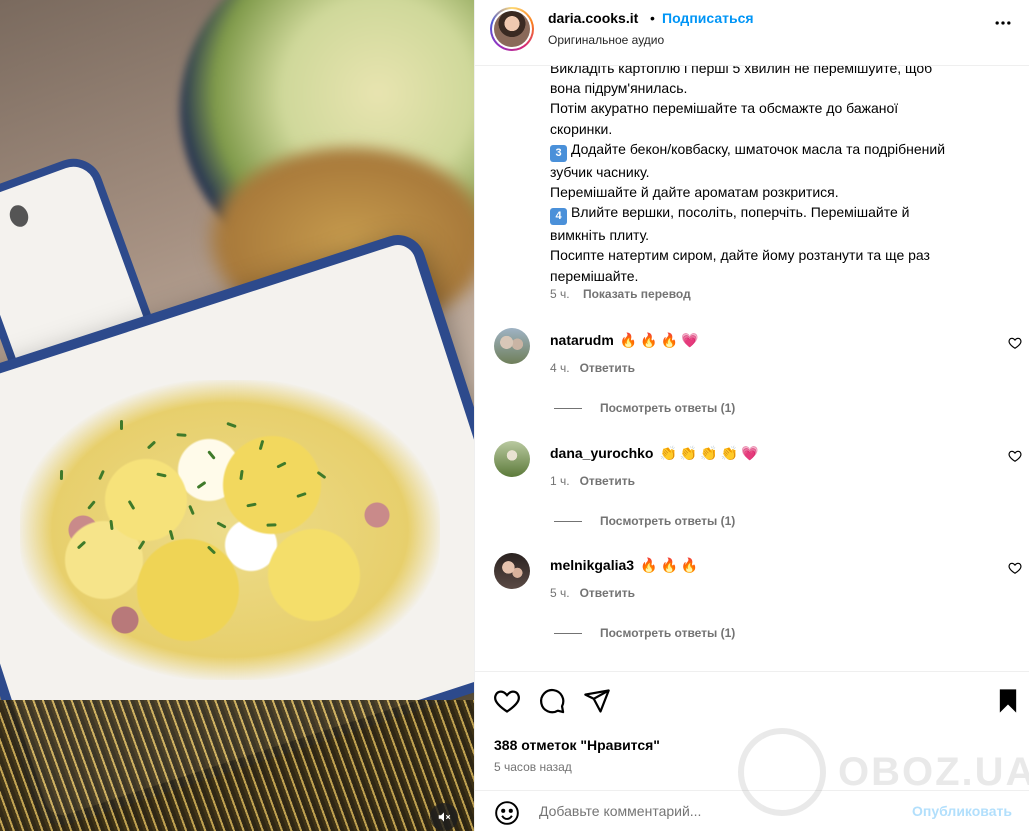 This screenshot has height=831, width=1029. Describe the element at coordinates (593, 18) in the screenshot. I see `author-username: daria.cooks.it` at that location.